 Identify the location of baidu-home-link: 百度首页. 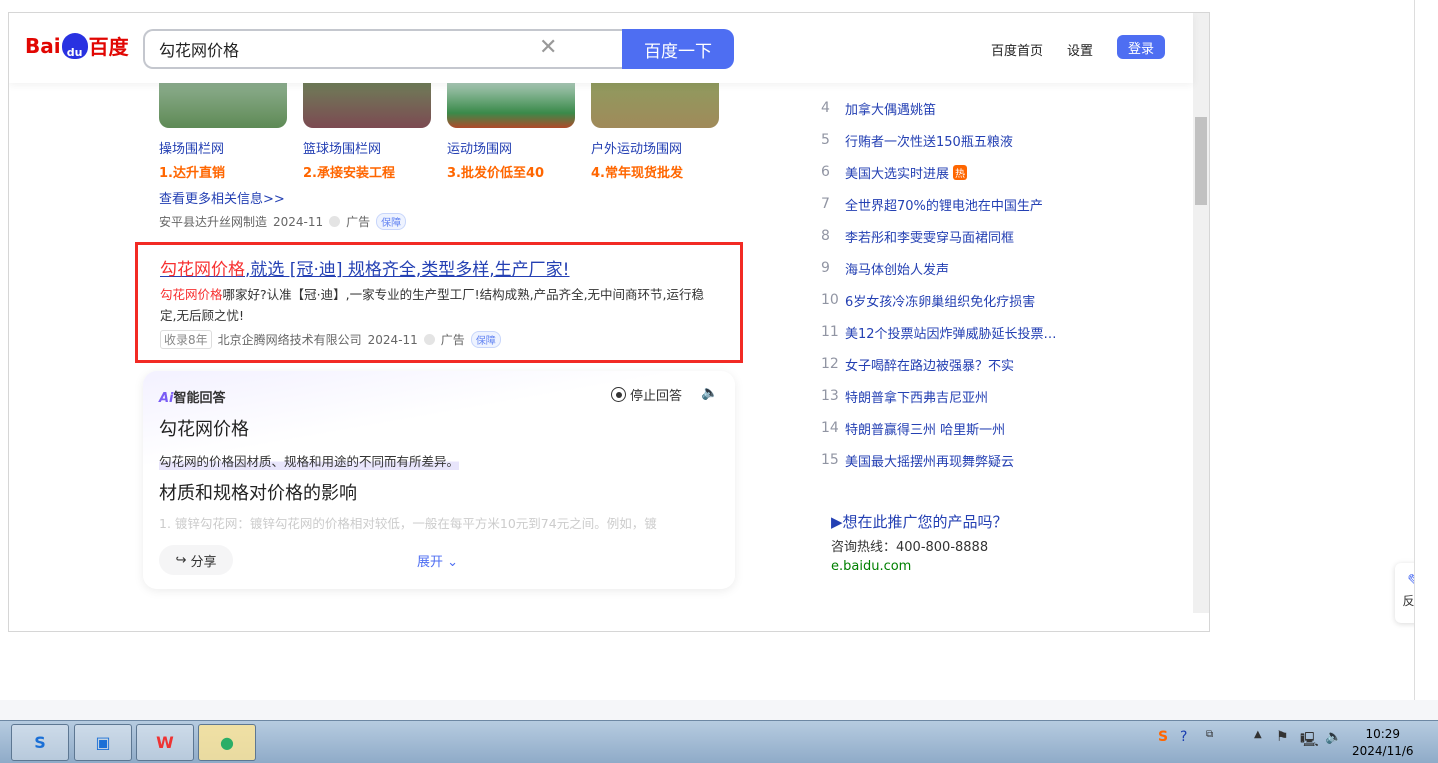
(1017, 49).